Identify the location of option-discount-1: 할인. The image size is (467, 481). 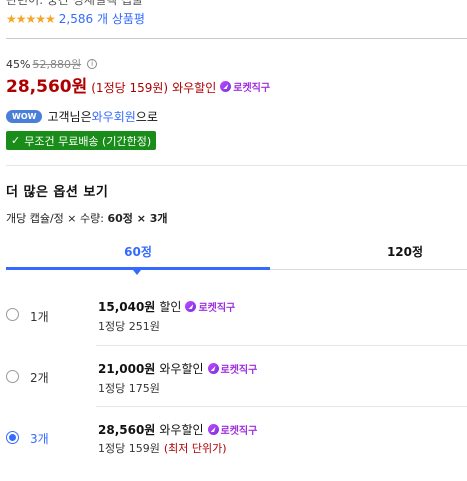
(170, 307).